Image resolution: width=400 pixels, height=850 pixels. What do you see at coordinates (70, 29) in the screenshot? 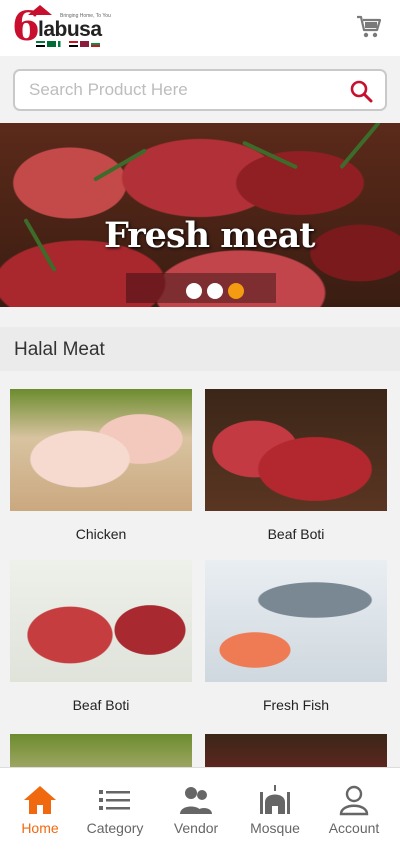
I see `logo-word: labusa` at bounding box center [70, 29].